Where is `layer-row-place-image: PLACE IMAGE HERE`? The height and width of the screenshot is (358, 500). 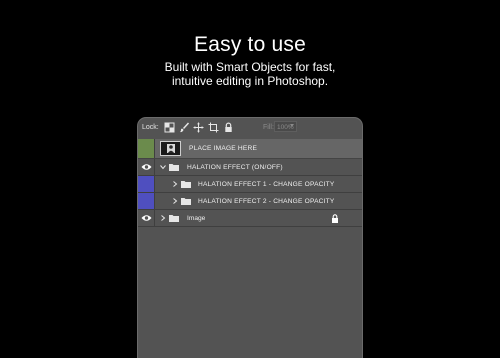 layer-row-place-image: PLACE IMAGE HERE is located at coordinates (250, 149).